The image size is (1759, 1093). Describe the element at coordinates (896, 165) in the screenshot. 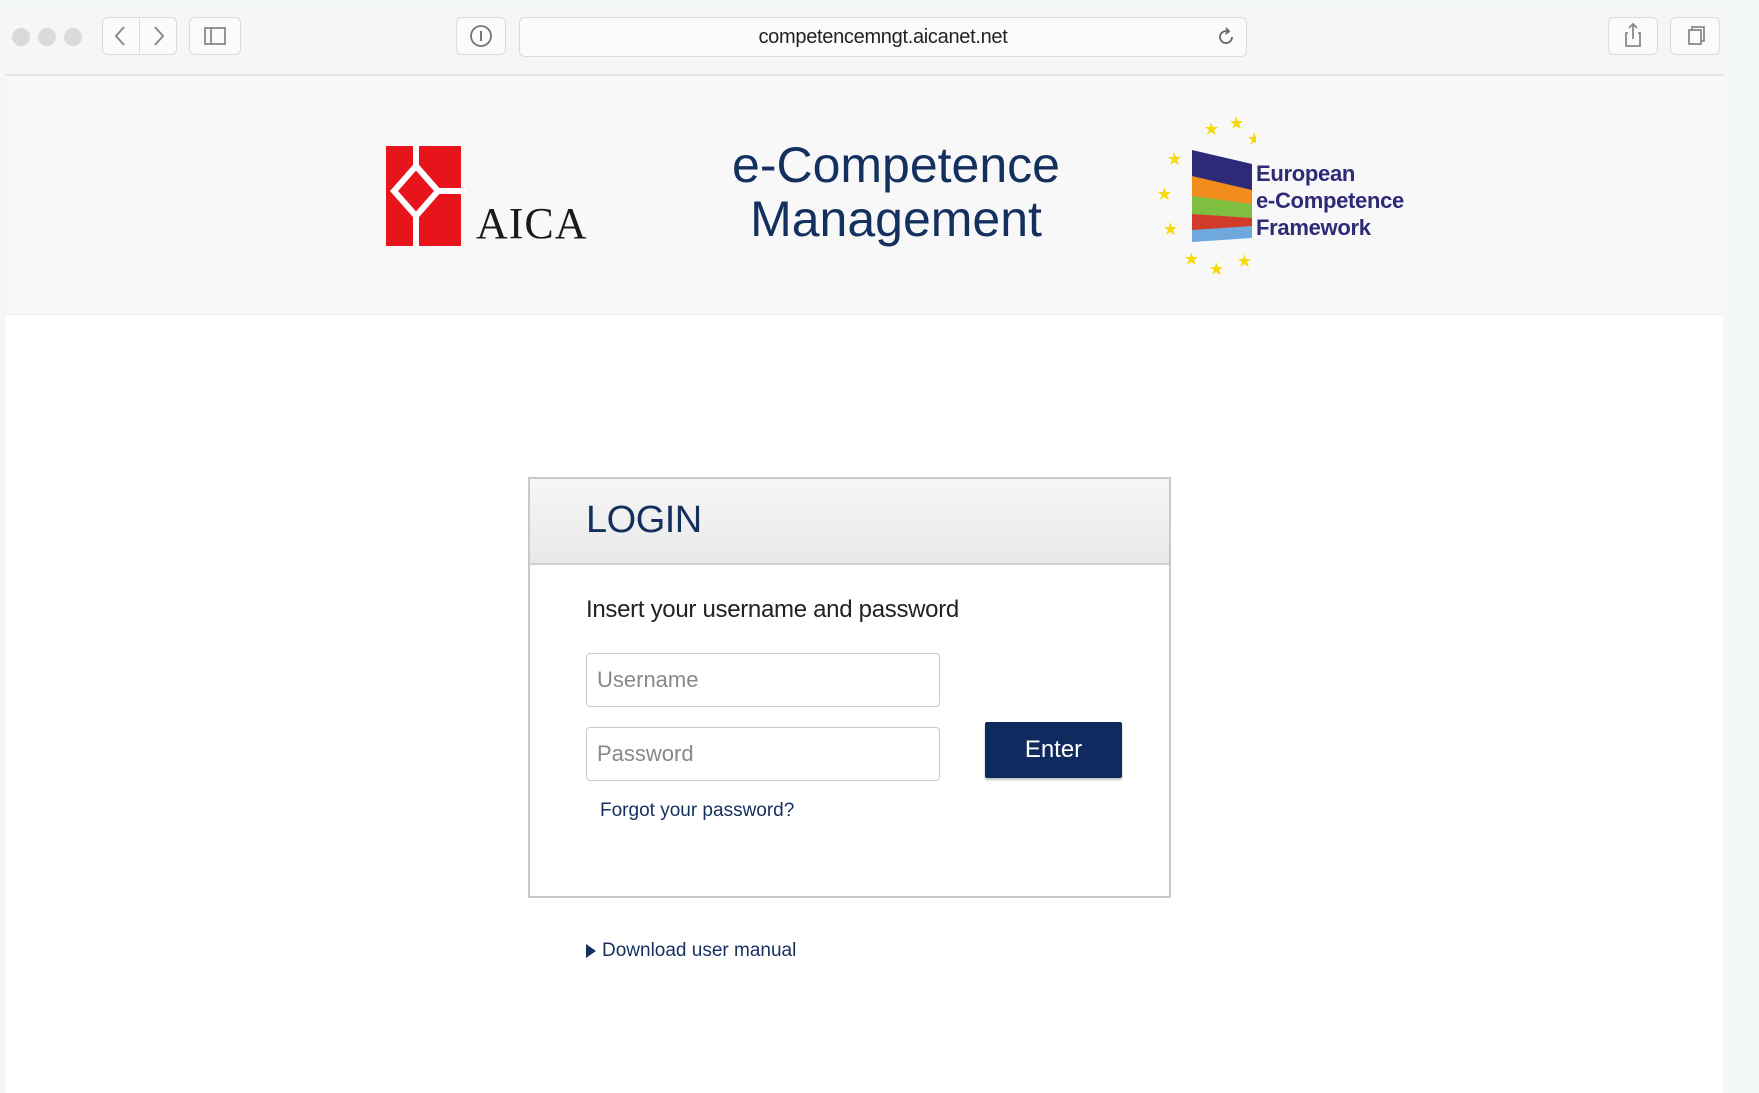

I see `site-title-line1: e-Competence` at that location.